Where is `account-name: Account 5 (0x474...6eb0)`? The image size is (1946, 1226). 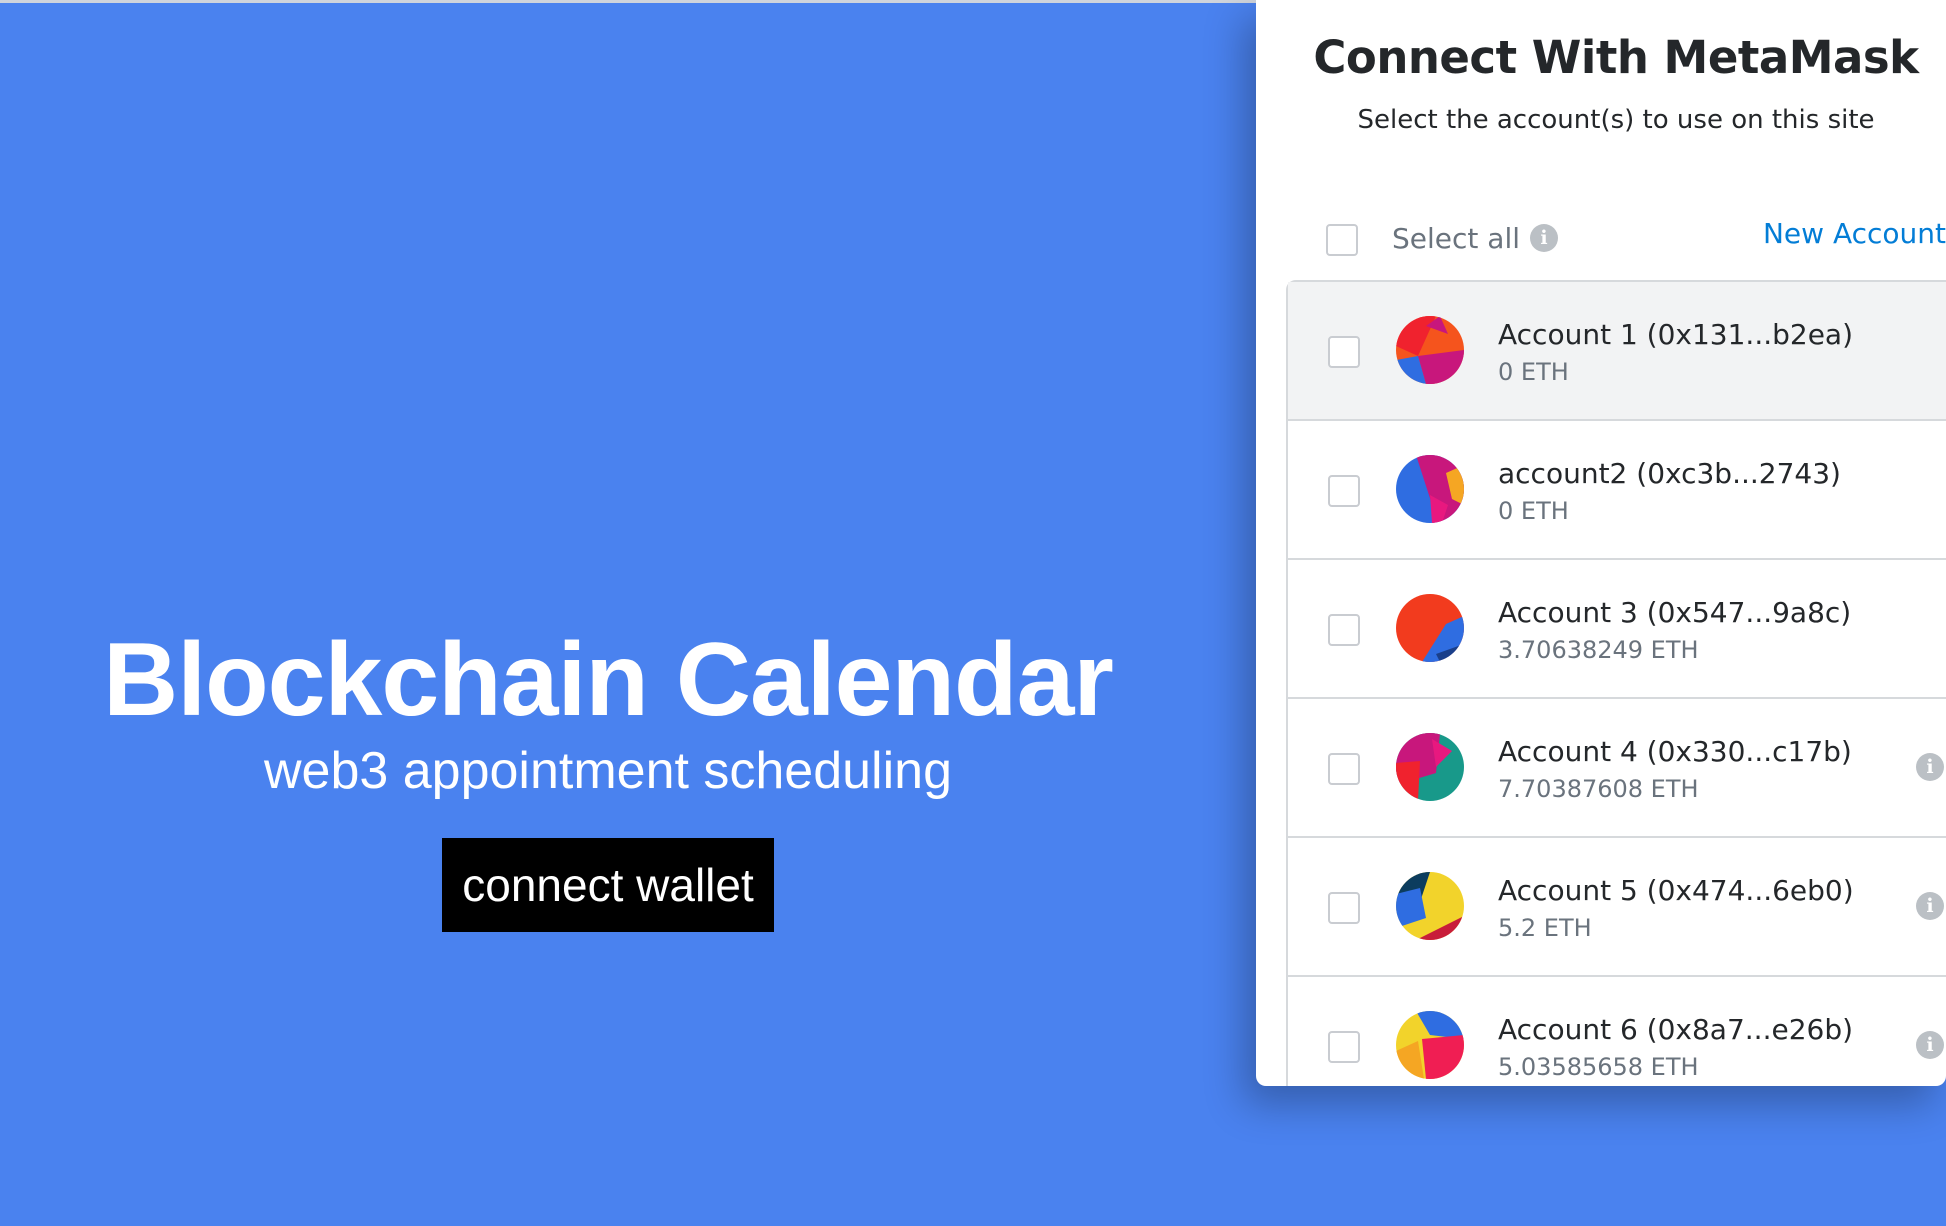
account-name: Account 5 (0x474...6eb0) is located at coordinates (1676, 890).